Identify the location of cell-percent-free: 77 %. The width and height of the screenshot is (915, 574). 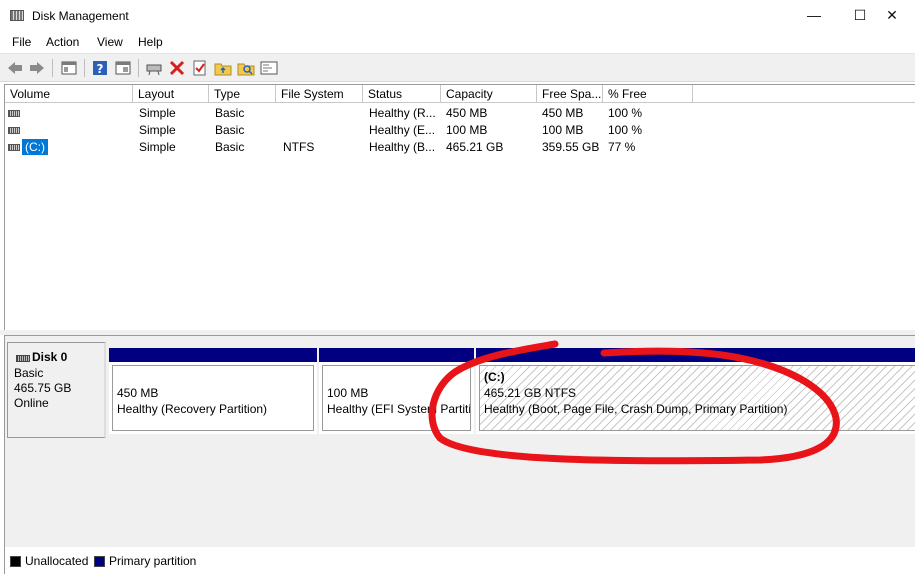
(622, 147).